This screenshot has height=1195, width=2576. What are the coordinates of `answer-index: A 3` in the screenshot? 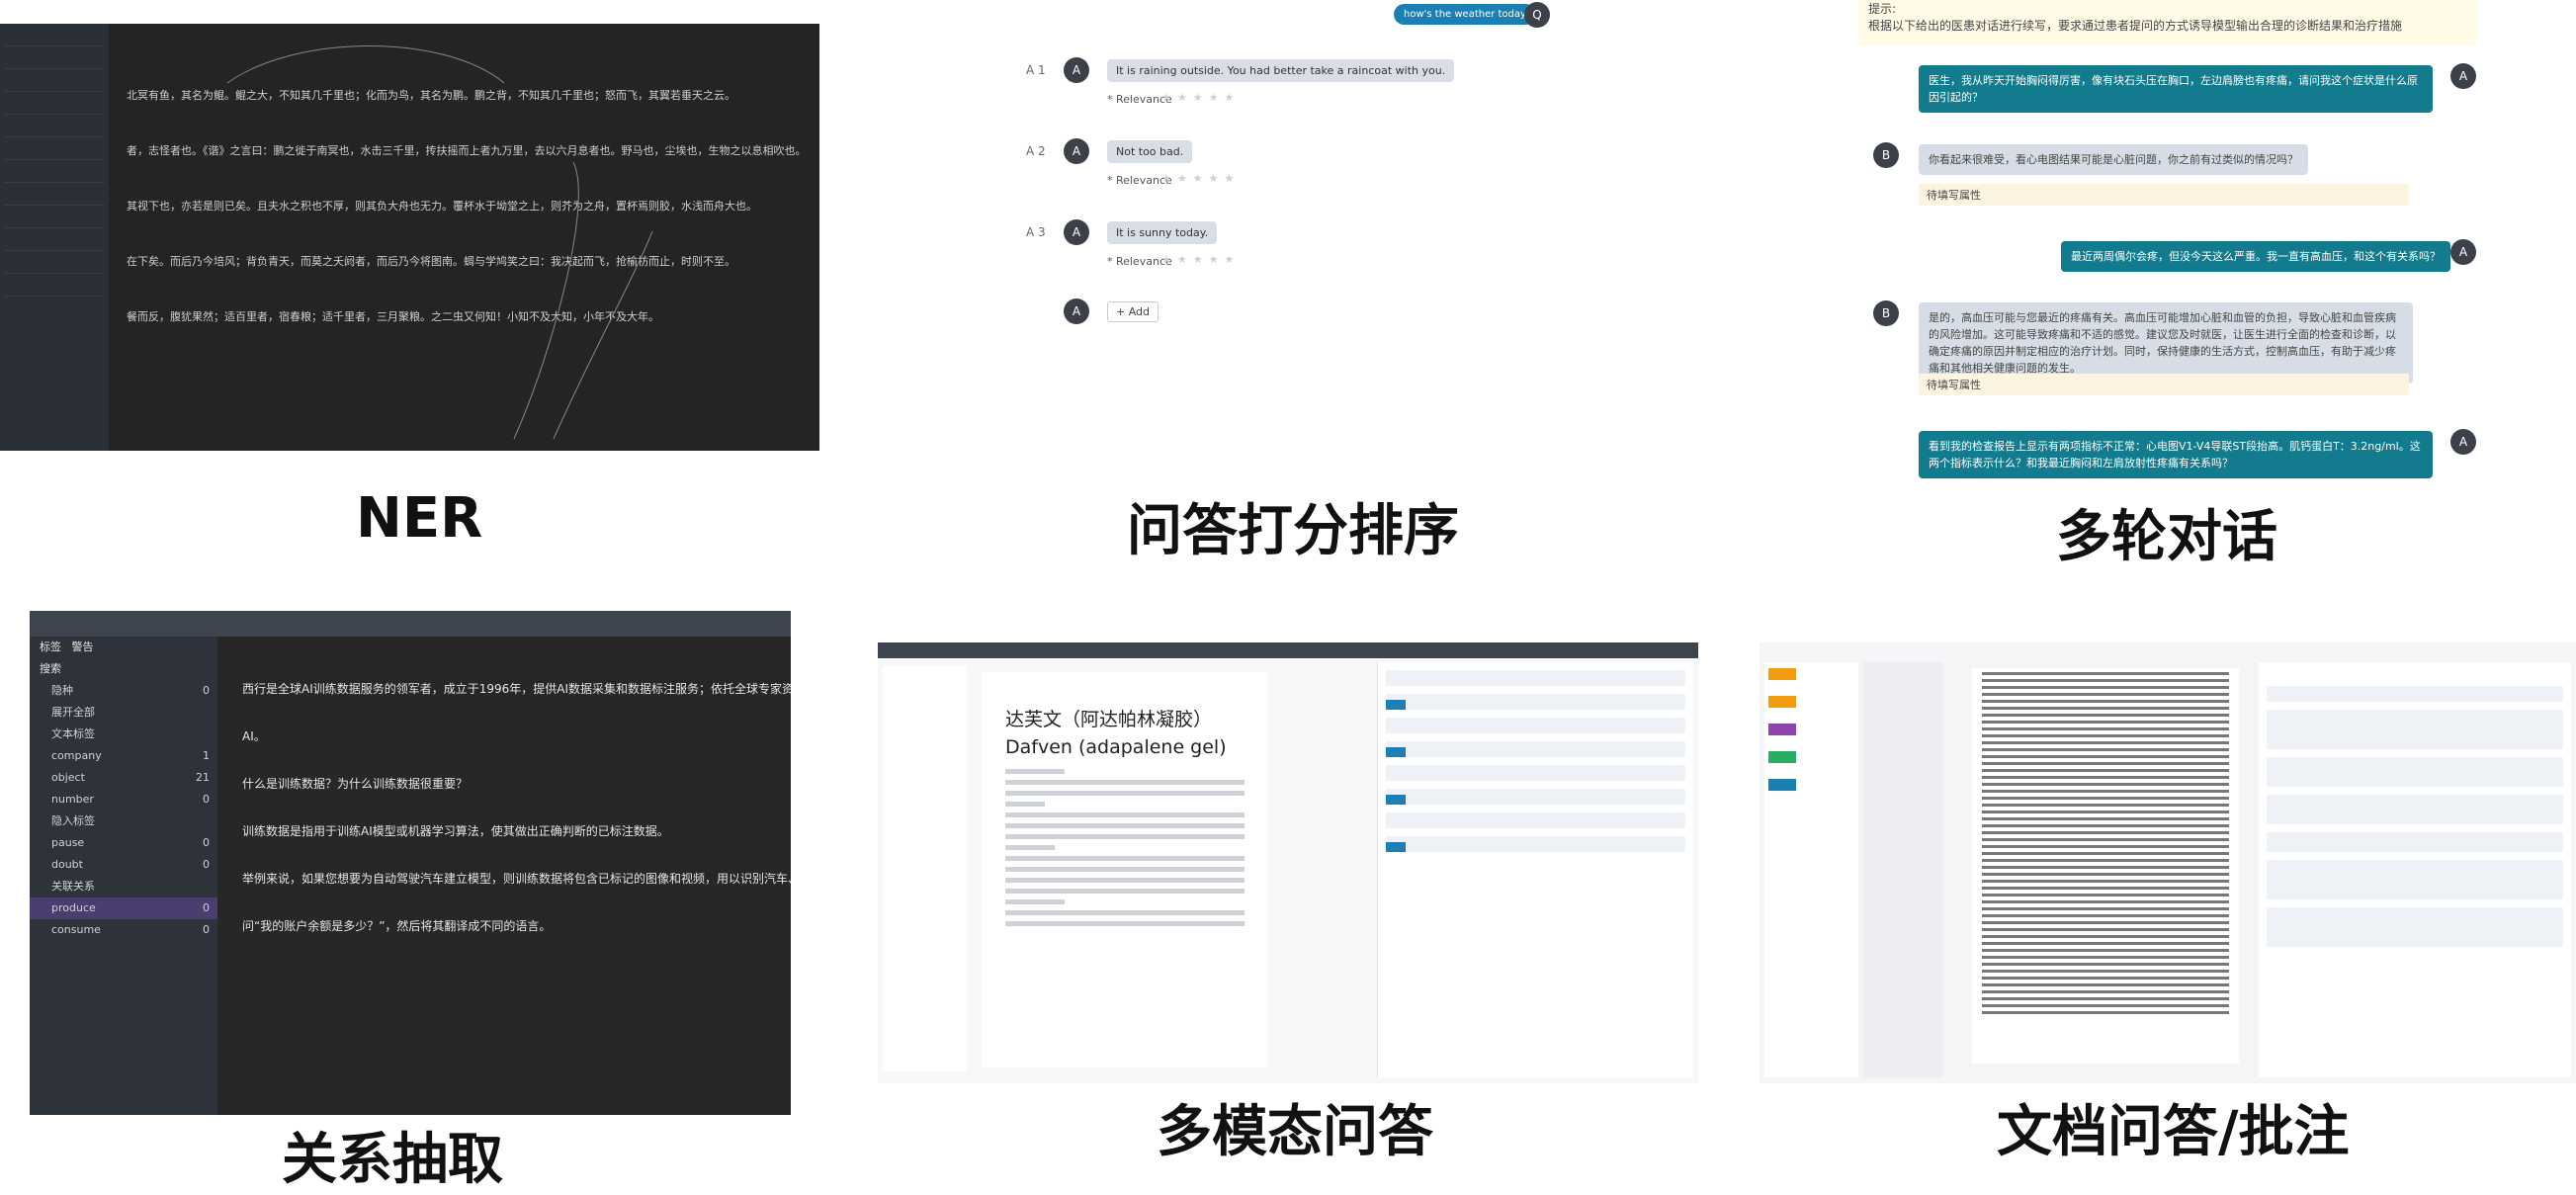 It's located at (1036, 232).